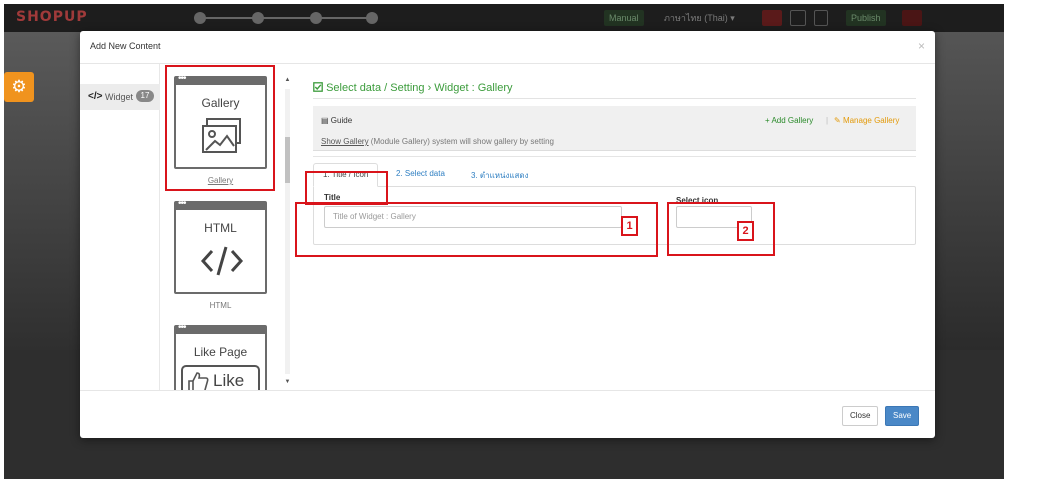 Image resolution: width=1042 pixels, height=491 pixels. What do you see at coordinates (789, 120) in the screenshot?
I see `add-gallery-link: + Add Gallery` at bounding box center [789, 120].